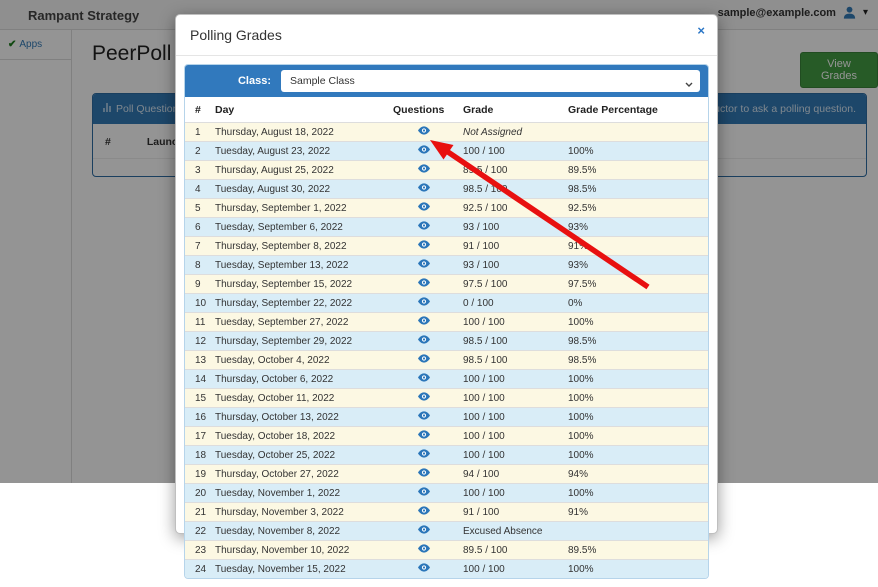  I want to click on modal-header: Polling Grades ×, so click(446, 35).